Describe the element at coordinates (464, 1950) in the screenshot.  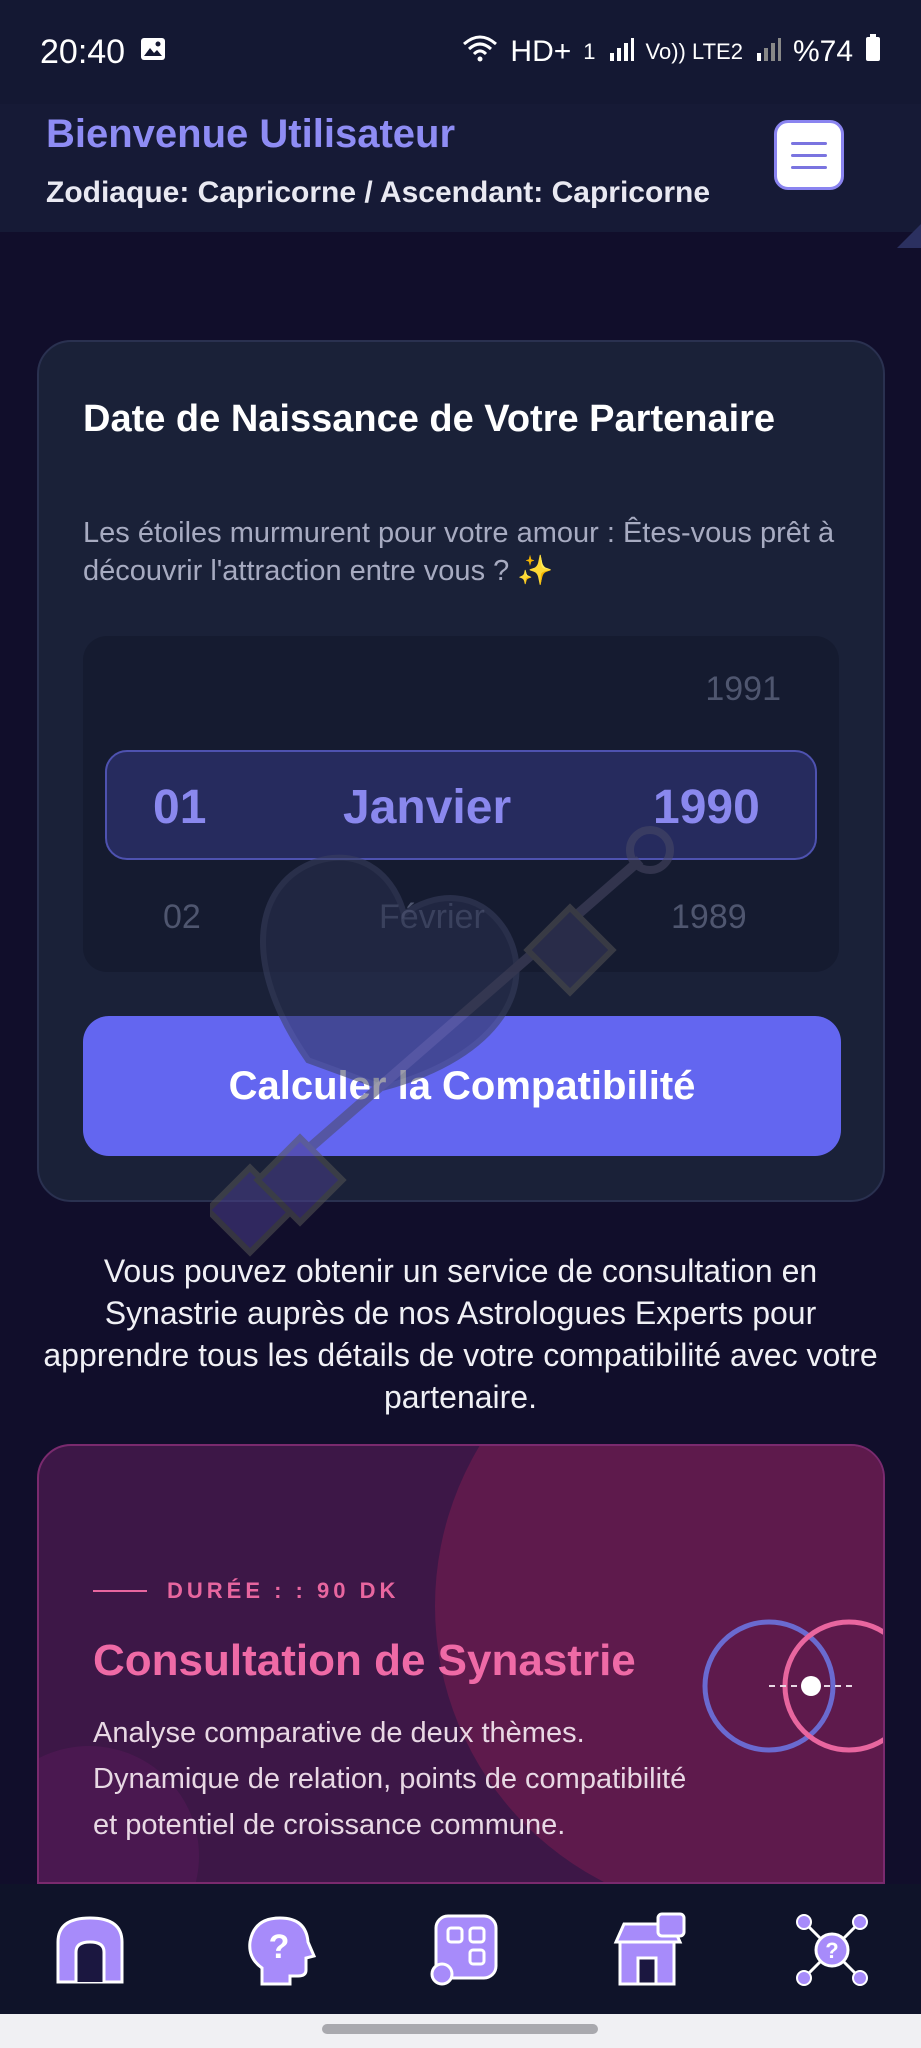
I see `nav-apps-icon` at that location.